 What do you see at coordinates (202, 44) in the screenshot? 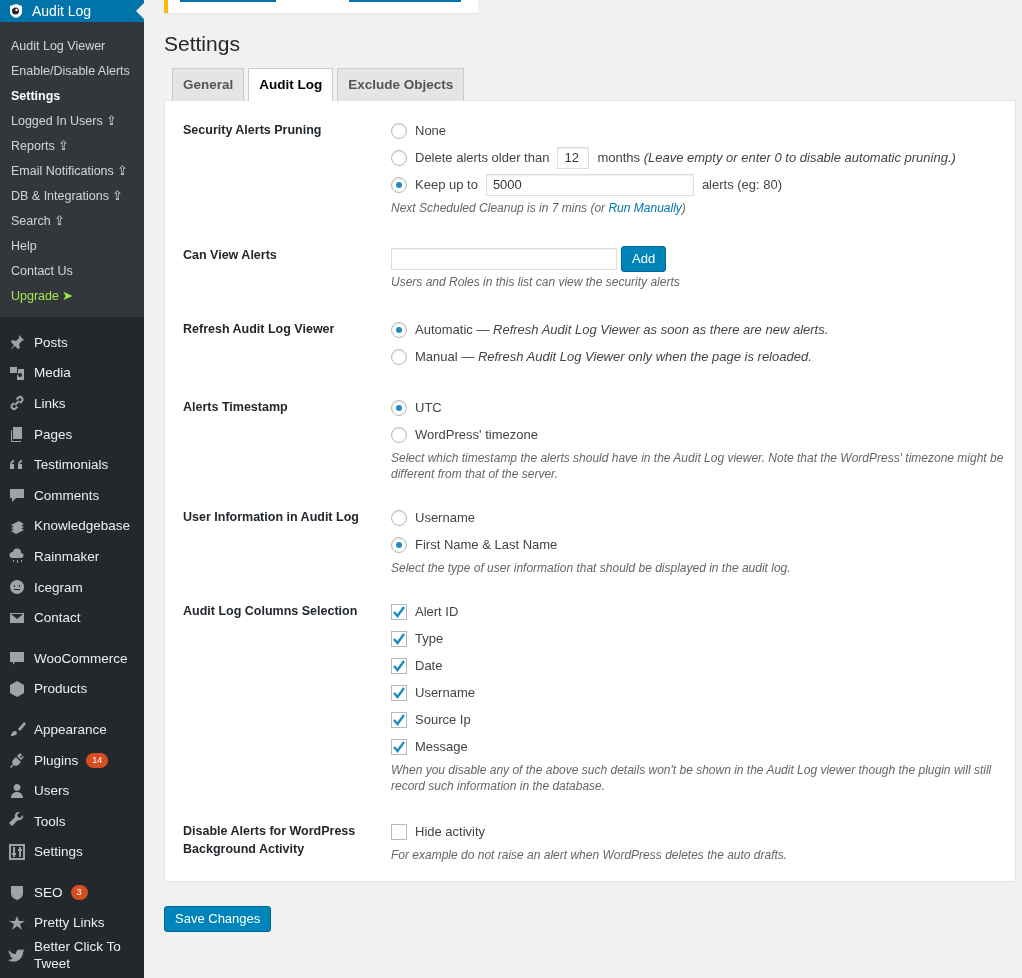
I see `page-title: Settings` at bounding box center [202, 44].